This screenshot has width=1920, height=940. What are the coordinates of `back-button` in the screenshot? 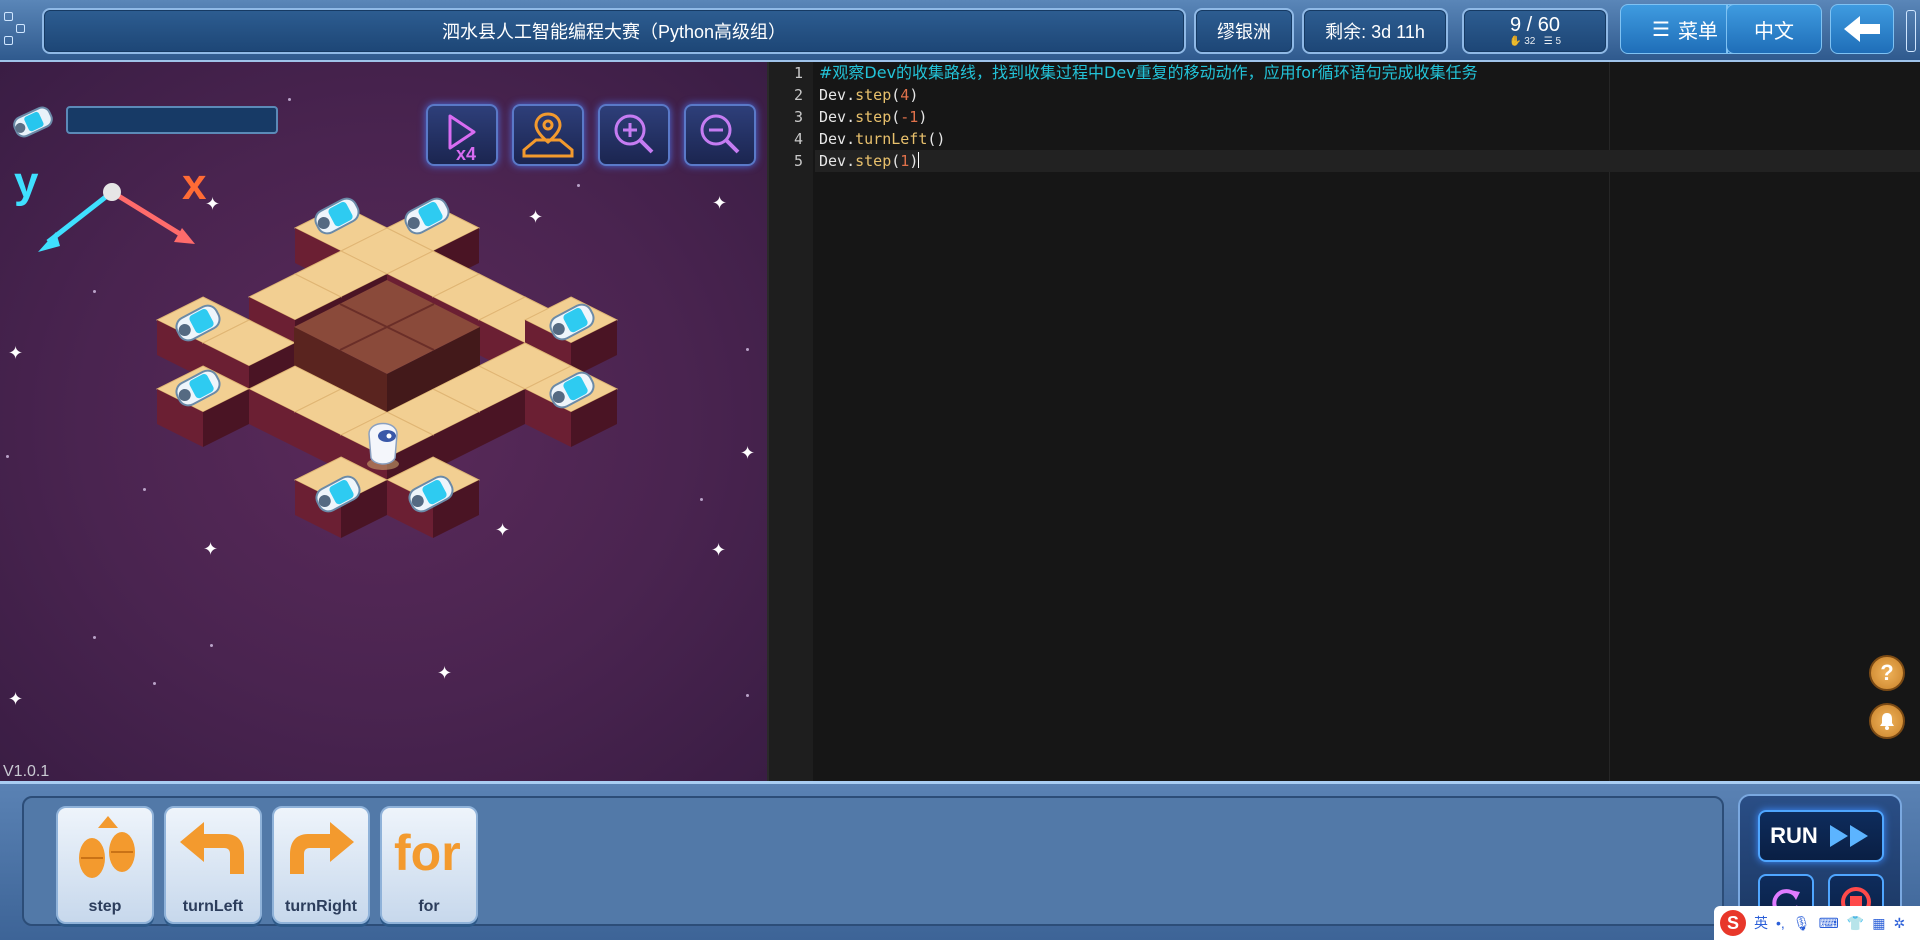 It's located at (1862, 29).